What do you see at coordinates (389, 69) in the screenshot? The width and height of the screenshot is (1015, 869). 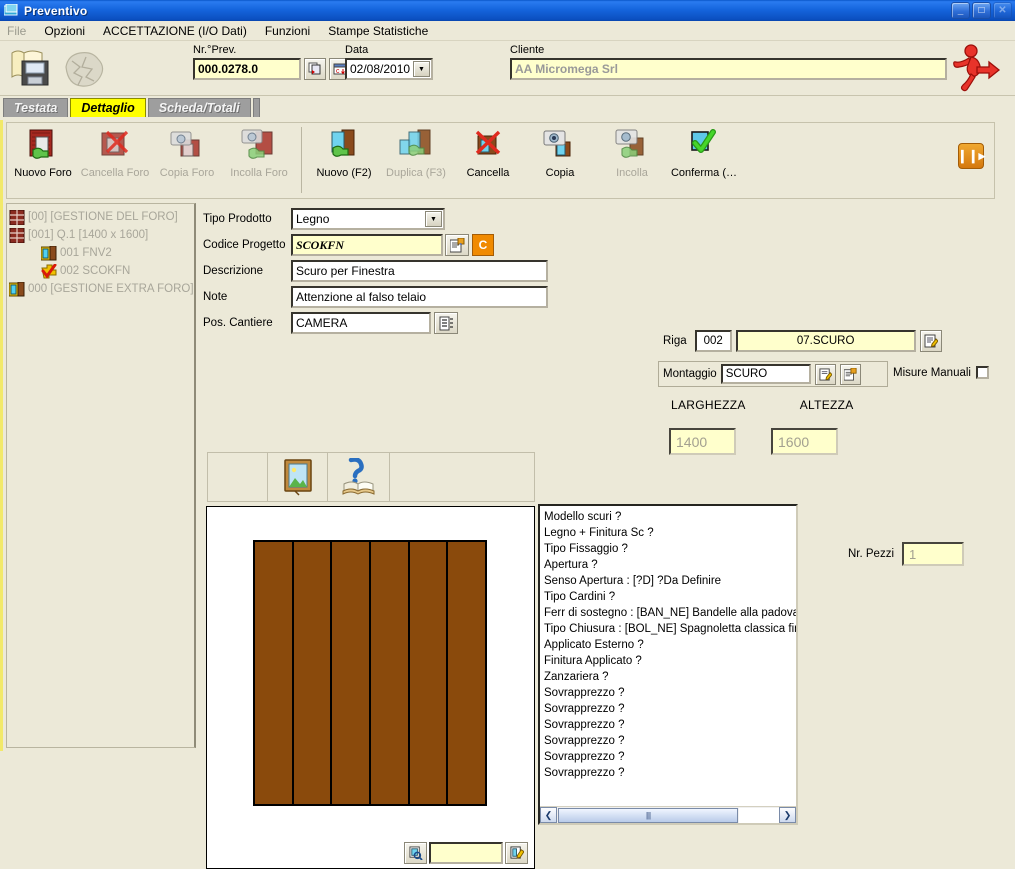 I see `data-combobox: 02/08/2010 ▼` at bounding box center [389, 69].